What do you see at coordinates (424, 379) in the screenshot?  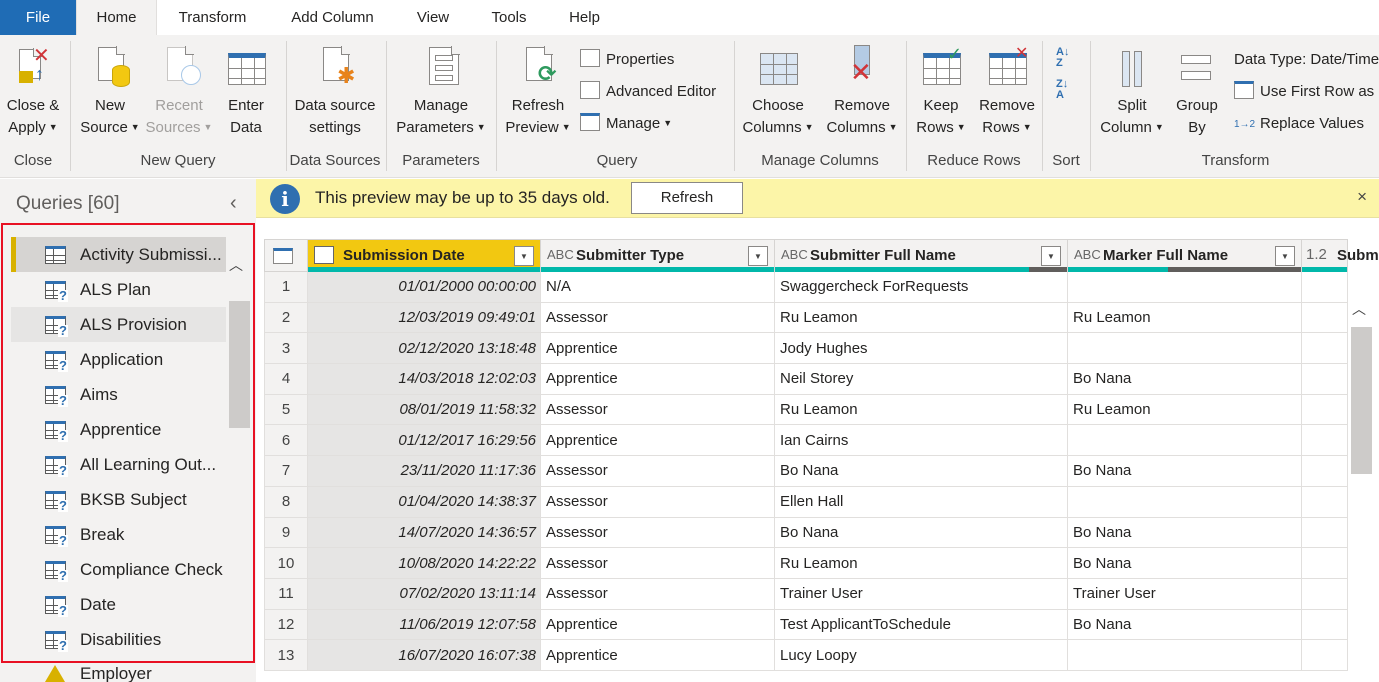 I see `cell-submission-date: 14/03/2018 12:02:03` at bounding box center [424, 379].